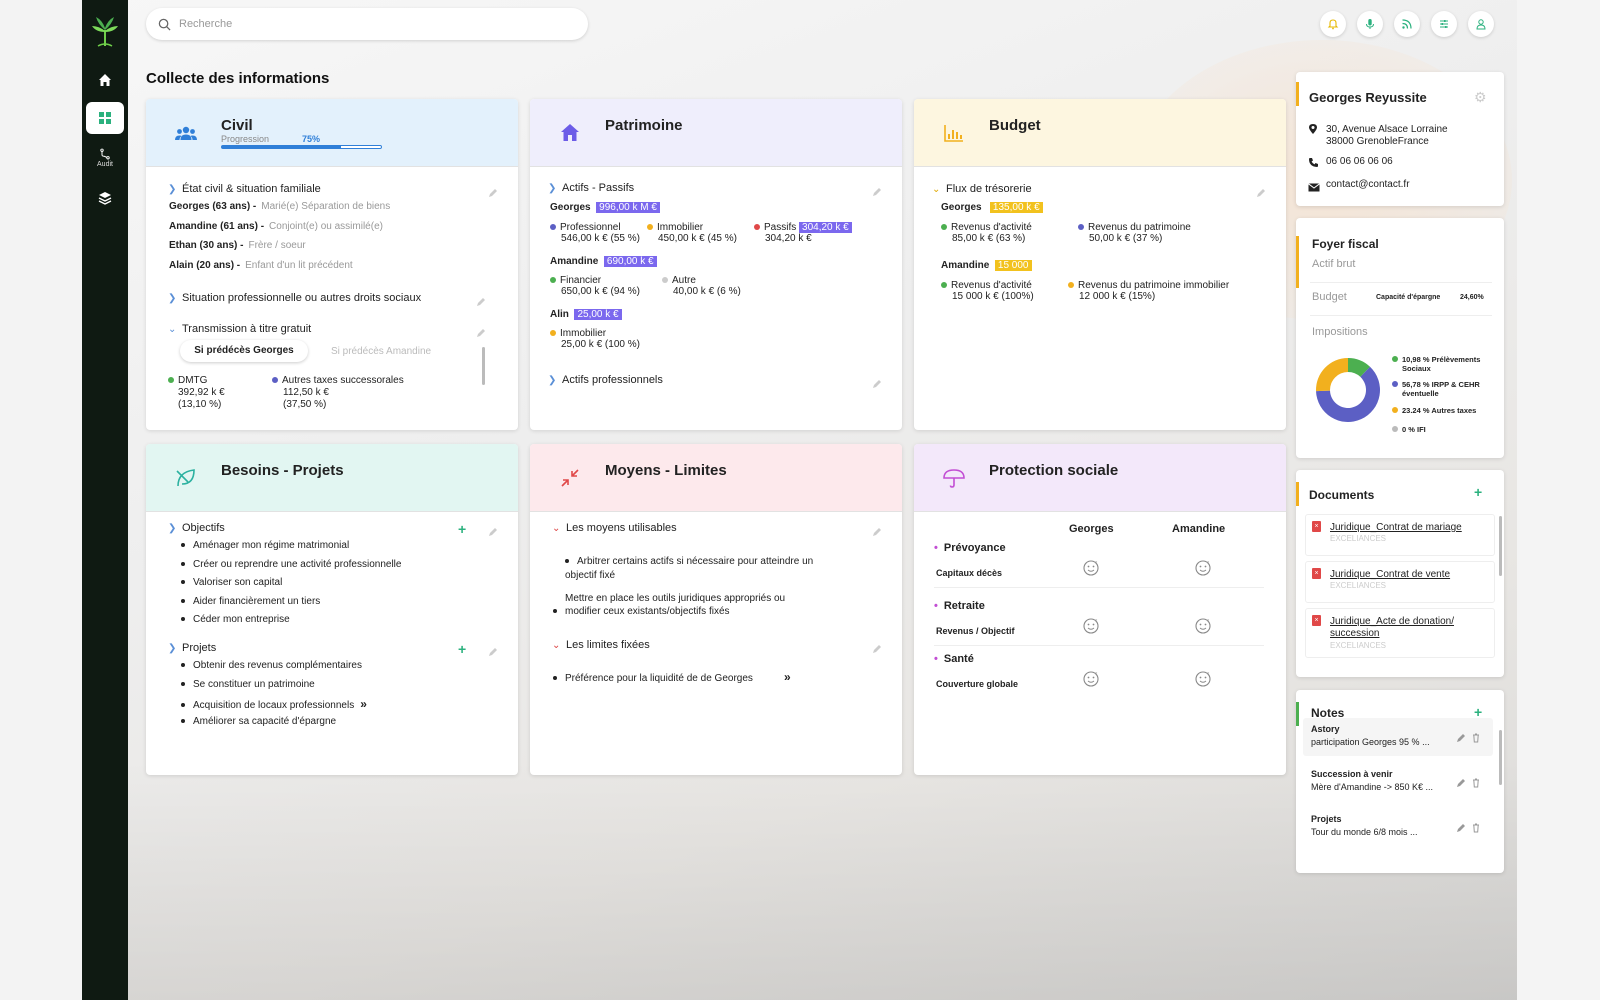 The width and height of the screenshot is (1600, 1000). I want to click on section-objectifs: ❯ Objectifs, so click(196, 528).